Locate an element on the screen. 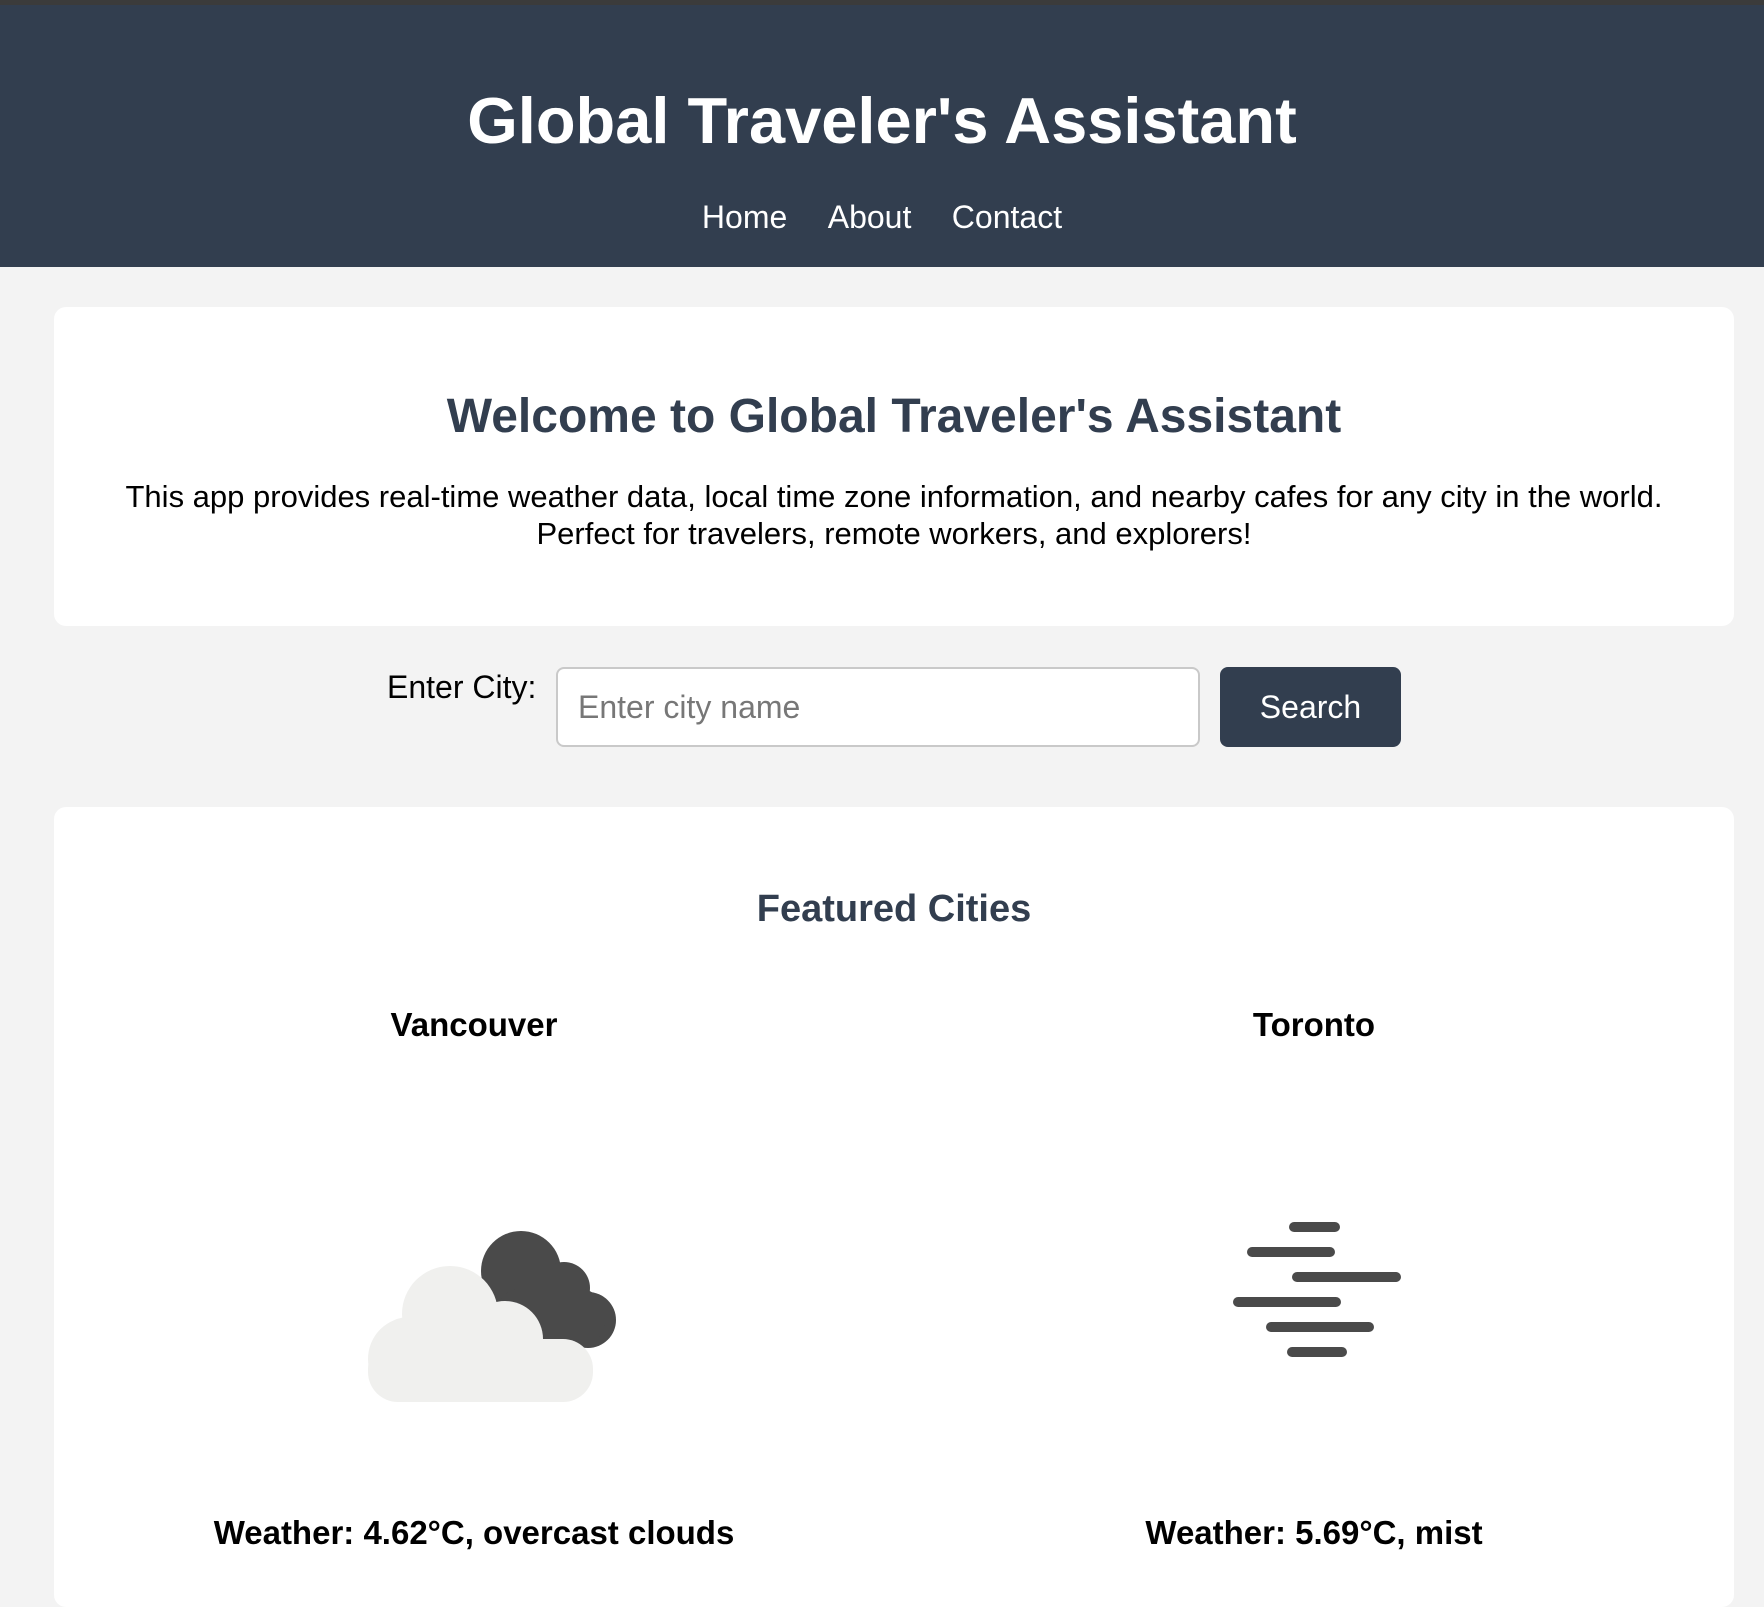  intro-title: Welcome to Global Traveler's Assistant is located at coordinates (894, 416).